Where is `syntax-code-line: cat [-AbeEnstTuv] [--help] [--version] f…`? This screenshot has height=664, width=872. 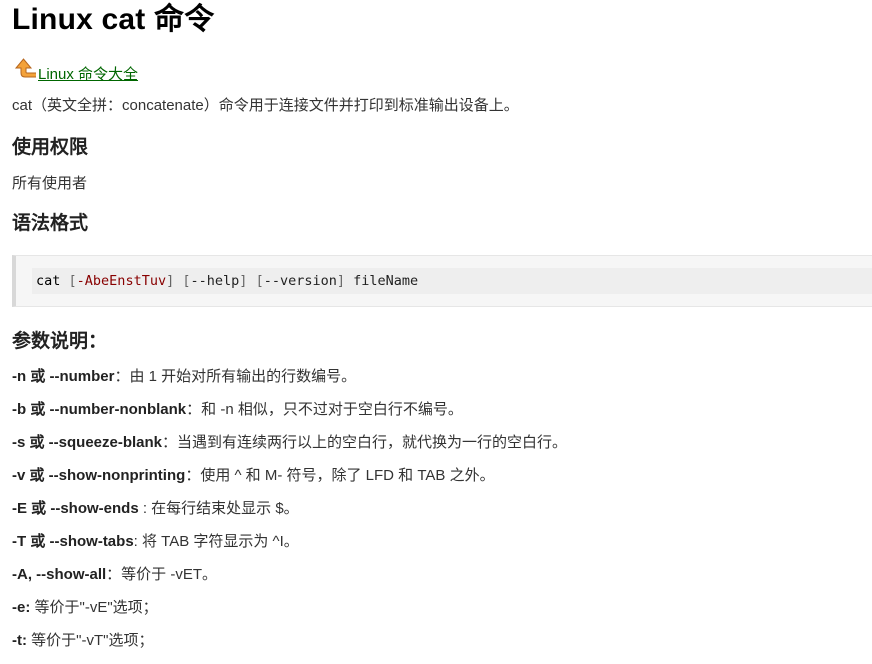
syntax-code-line: cat [-AbeEnstTuv] [--help] [--version] f… is located at coordinates (452, 281).